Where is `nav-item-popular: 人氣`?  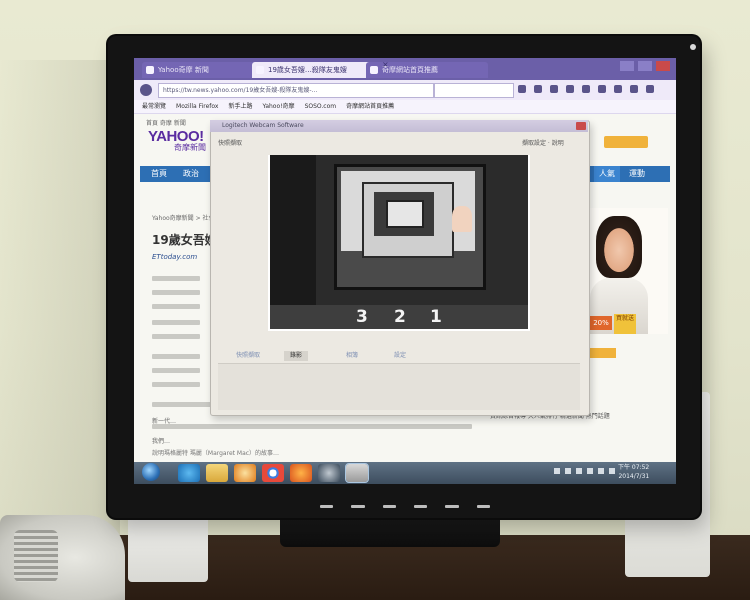 nav-item-popular: 人氣 is located at coordinates (607, 174).